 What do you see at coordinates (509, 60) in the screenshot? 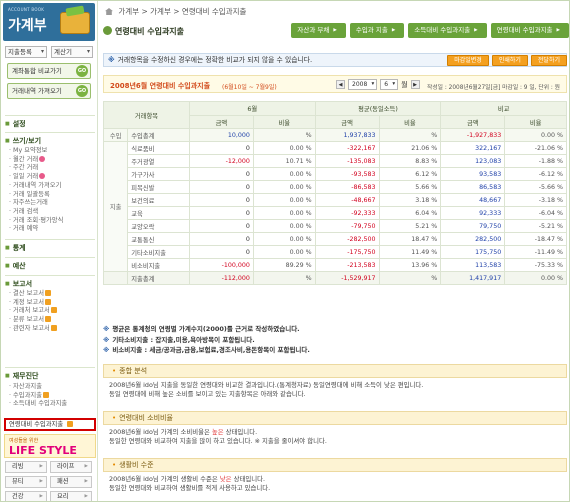
I see `print-button: 인쇄하기` at bounding box center [509, 60].